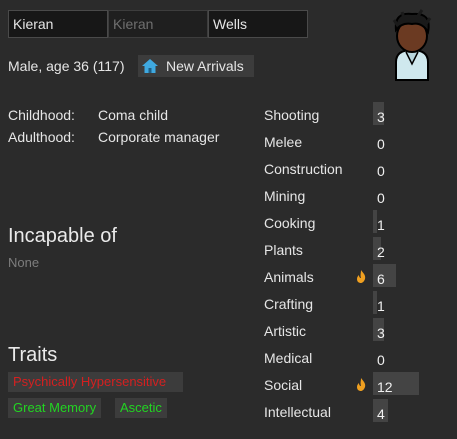 The height and width of the screenshot is (439, 457). I want to click on skill-name: Cooking, so click(290, 223).